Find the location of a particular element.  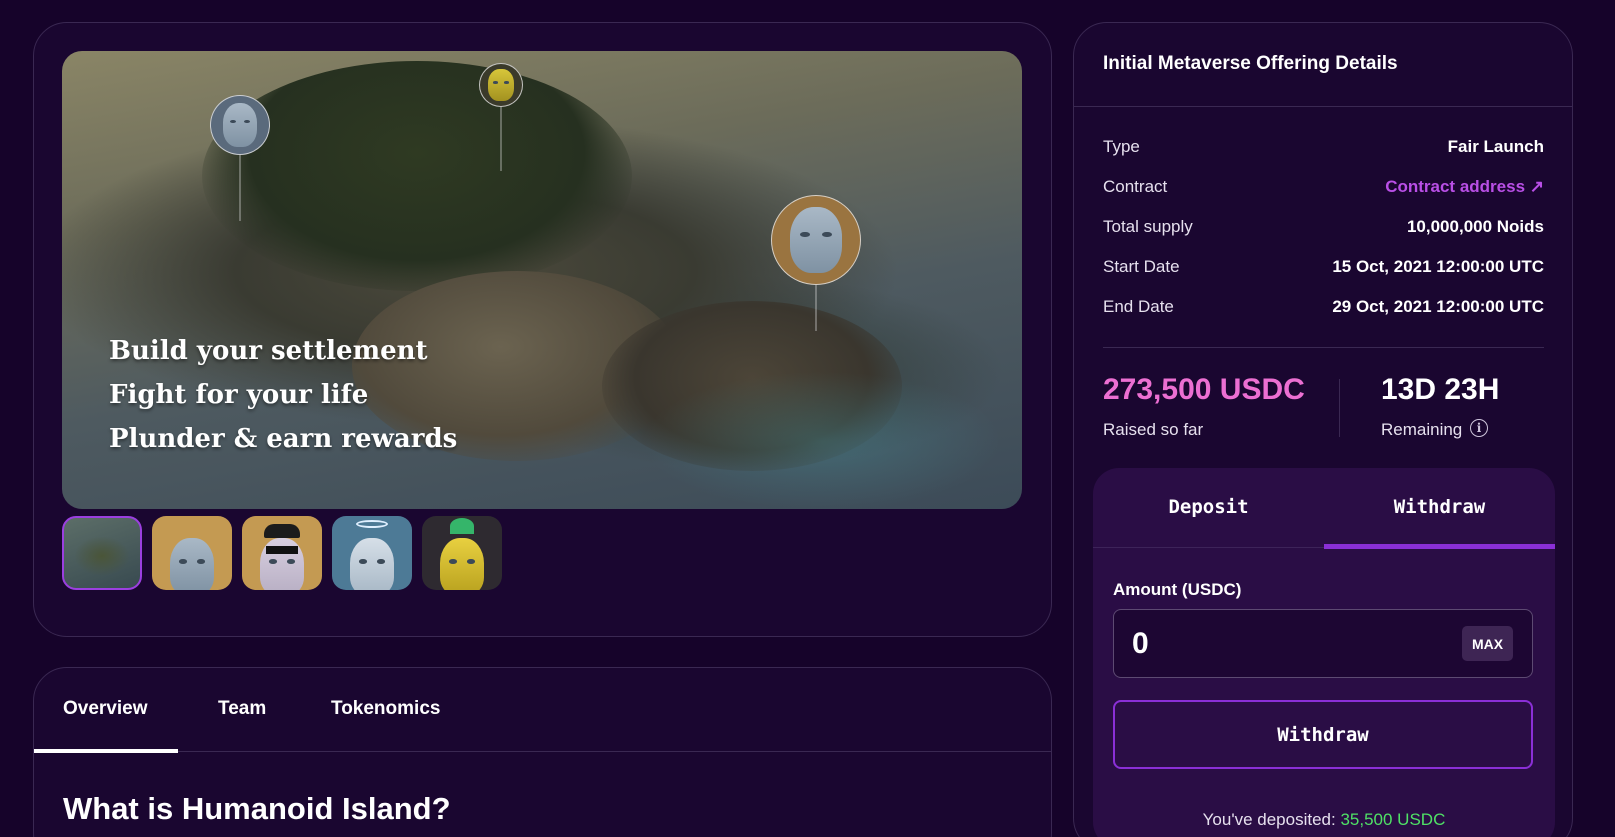

tagline-line: Build your settlement is located at coordinates (268, 351).